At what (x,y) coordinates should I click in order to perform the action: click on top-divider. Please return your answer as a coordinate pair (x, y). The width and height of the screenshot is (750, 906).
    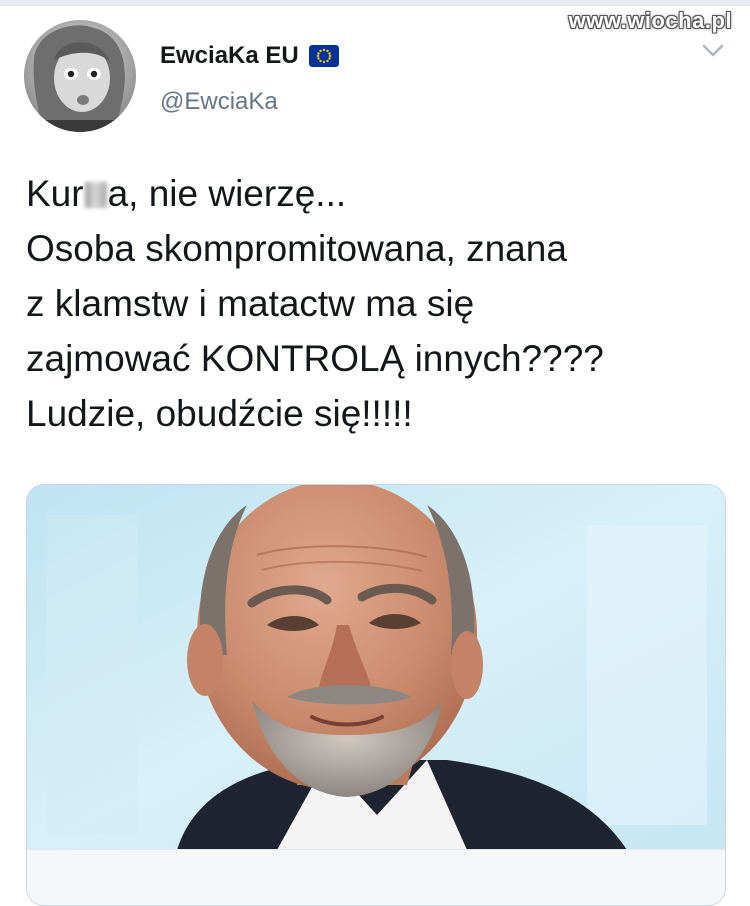
    Looking at the image, I should click on (375, 3).